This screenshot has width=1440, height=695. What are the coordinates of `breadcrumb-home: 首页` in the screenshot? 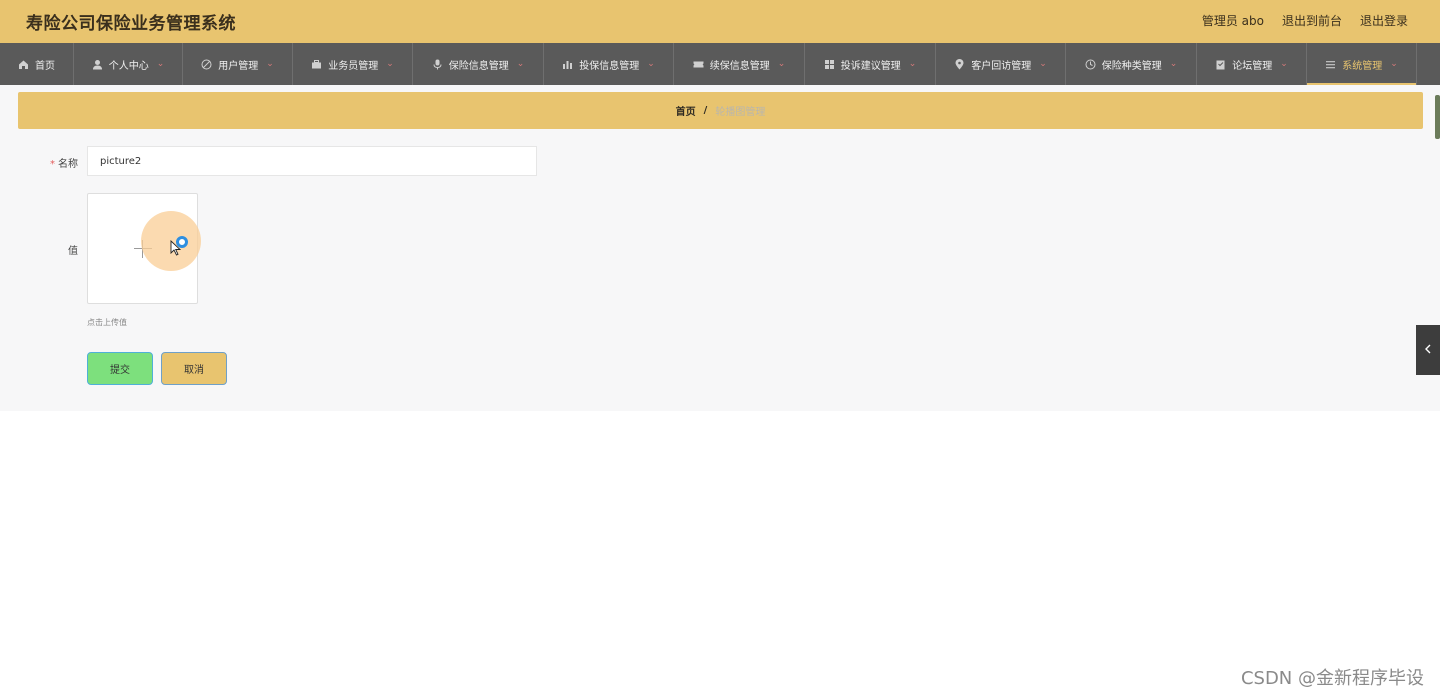 It's located at (686, 110).